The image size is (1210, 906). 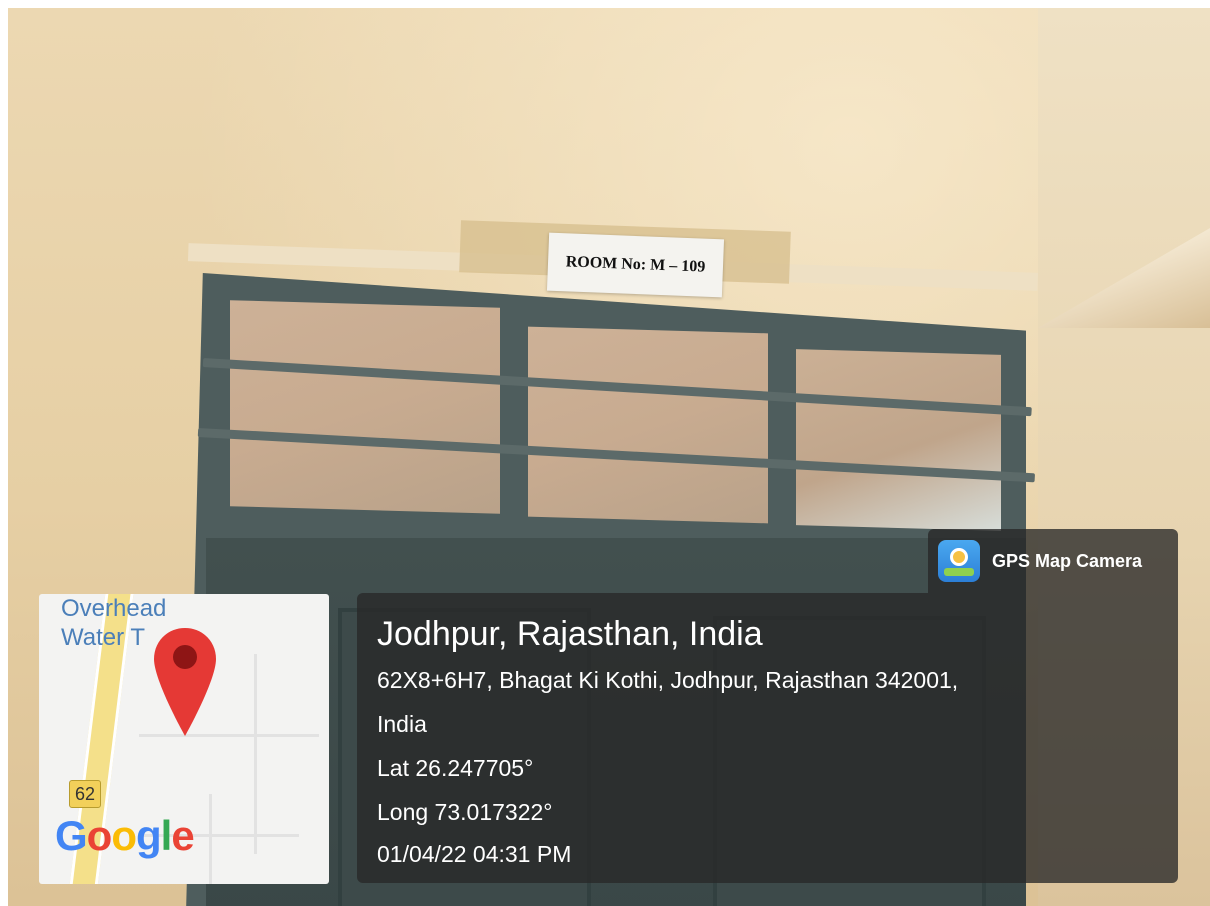 I want to click on timestamp: 01/04/22 04:31 PM, so click(x=474, y=854).